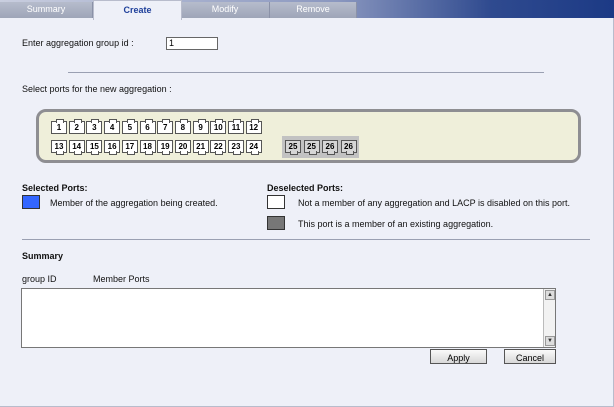 The height and width of the screenshot is (407, 614). I want to click on tab-bar: Summary Modify Remove Create, so click(307, 10).